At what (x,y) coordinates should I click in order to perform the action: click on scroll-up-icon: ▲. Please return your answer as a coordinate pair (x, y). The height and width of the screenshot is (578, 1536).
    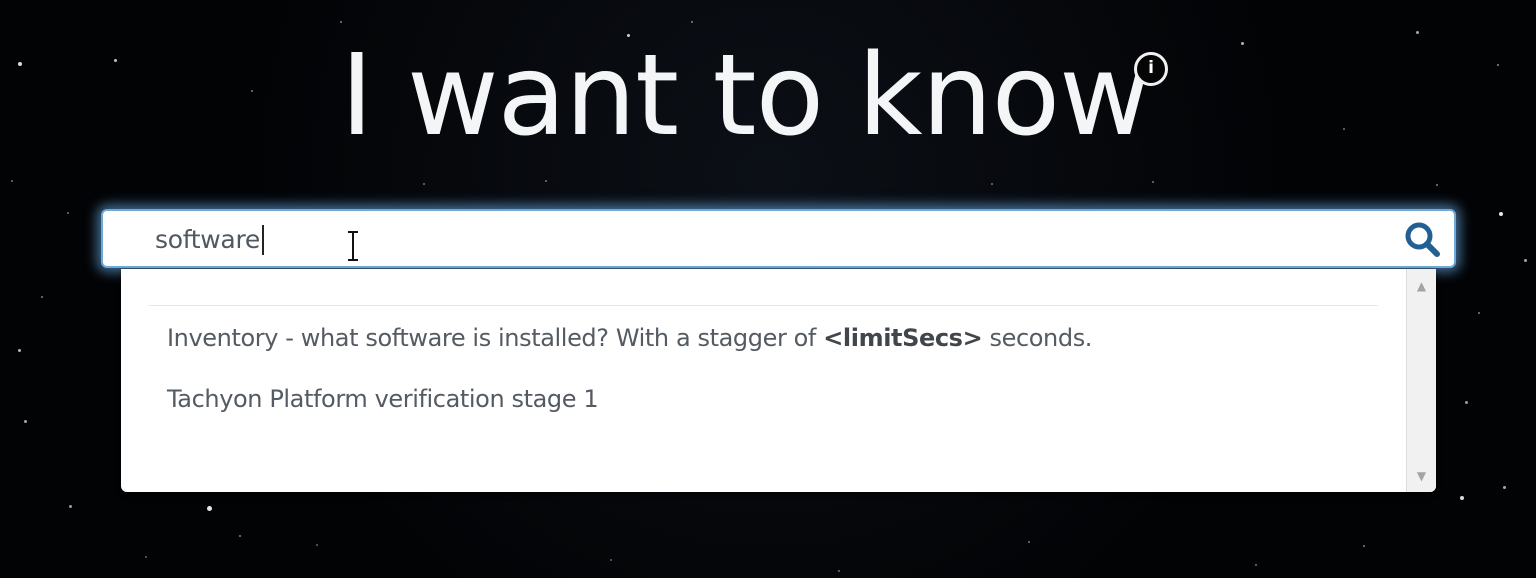
    Looking at the image, I should click on (1421, 286).